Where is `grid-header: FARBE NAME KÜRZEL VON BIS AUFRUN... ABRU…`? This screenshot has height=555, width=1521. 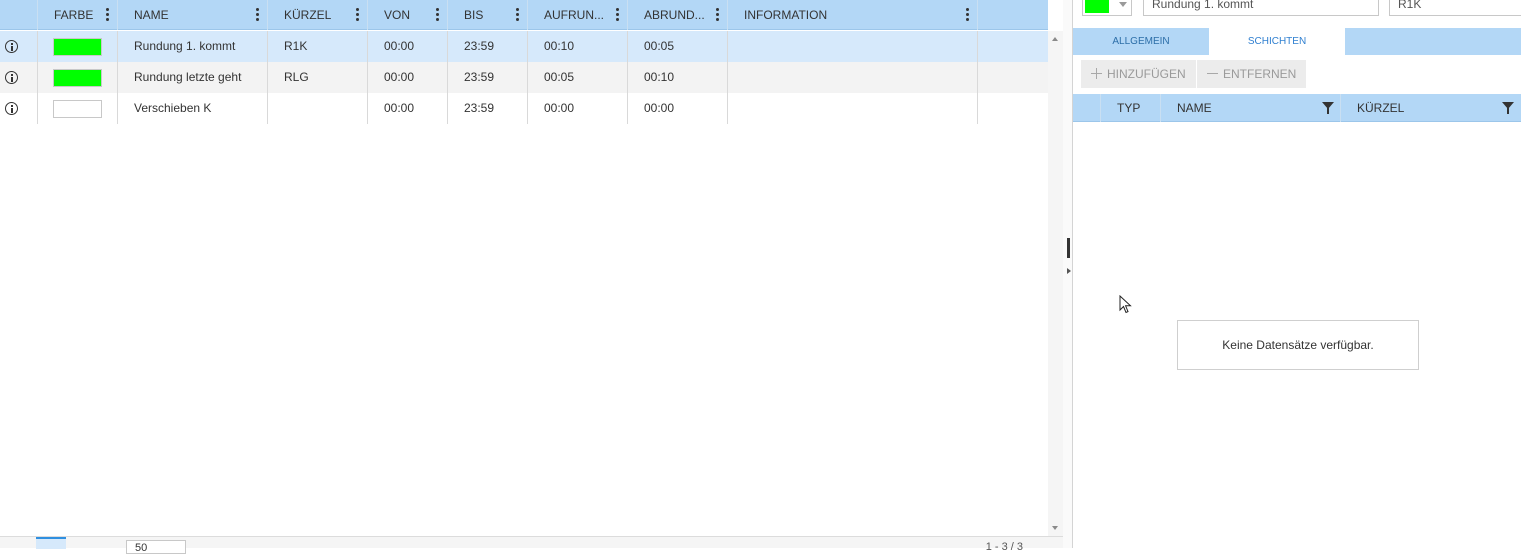
grid-header: FARBE NAME KÜRZEL VON BIS AUFRUN... ABRU… is located at coordinates (524, 15).